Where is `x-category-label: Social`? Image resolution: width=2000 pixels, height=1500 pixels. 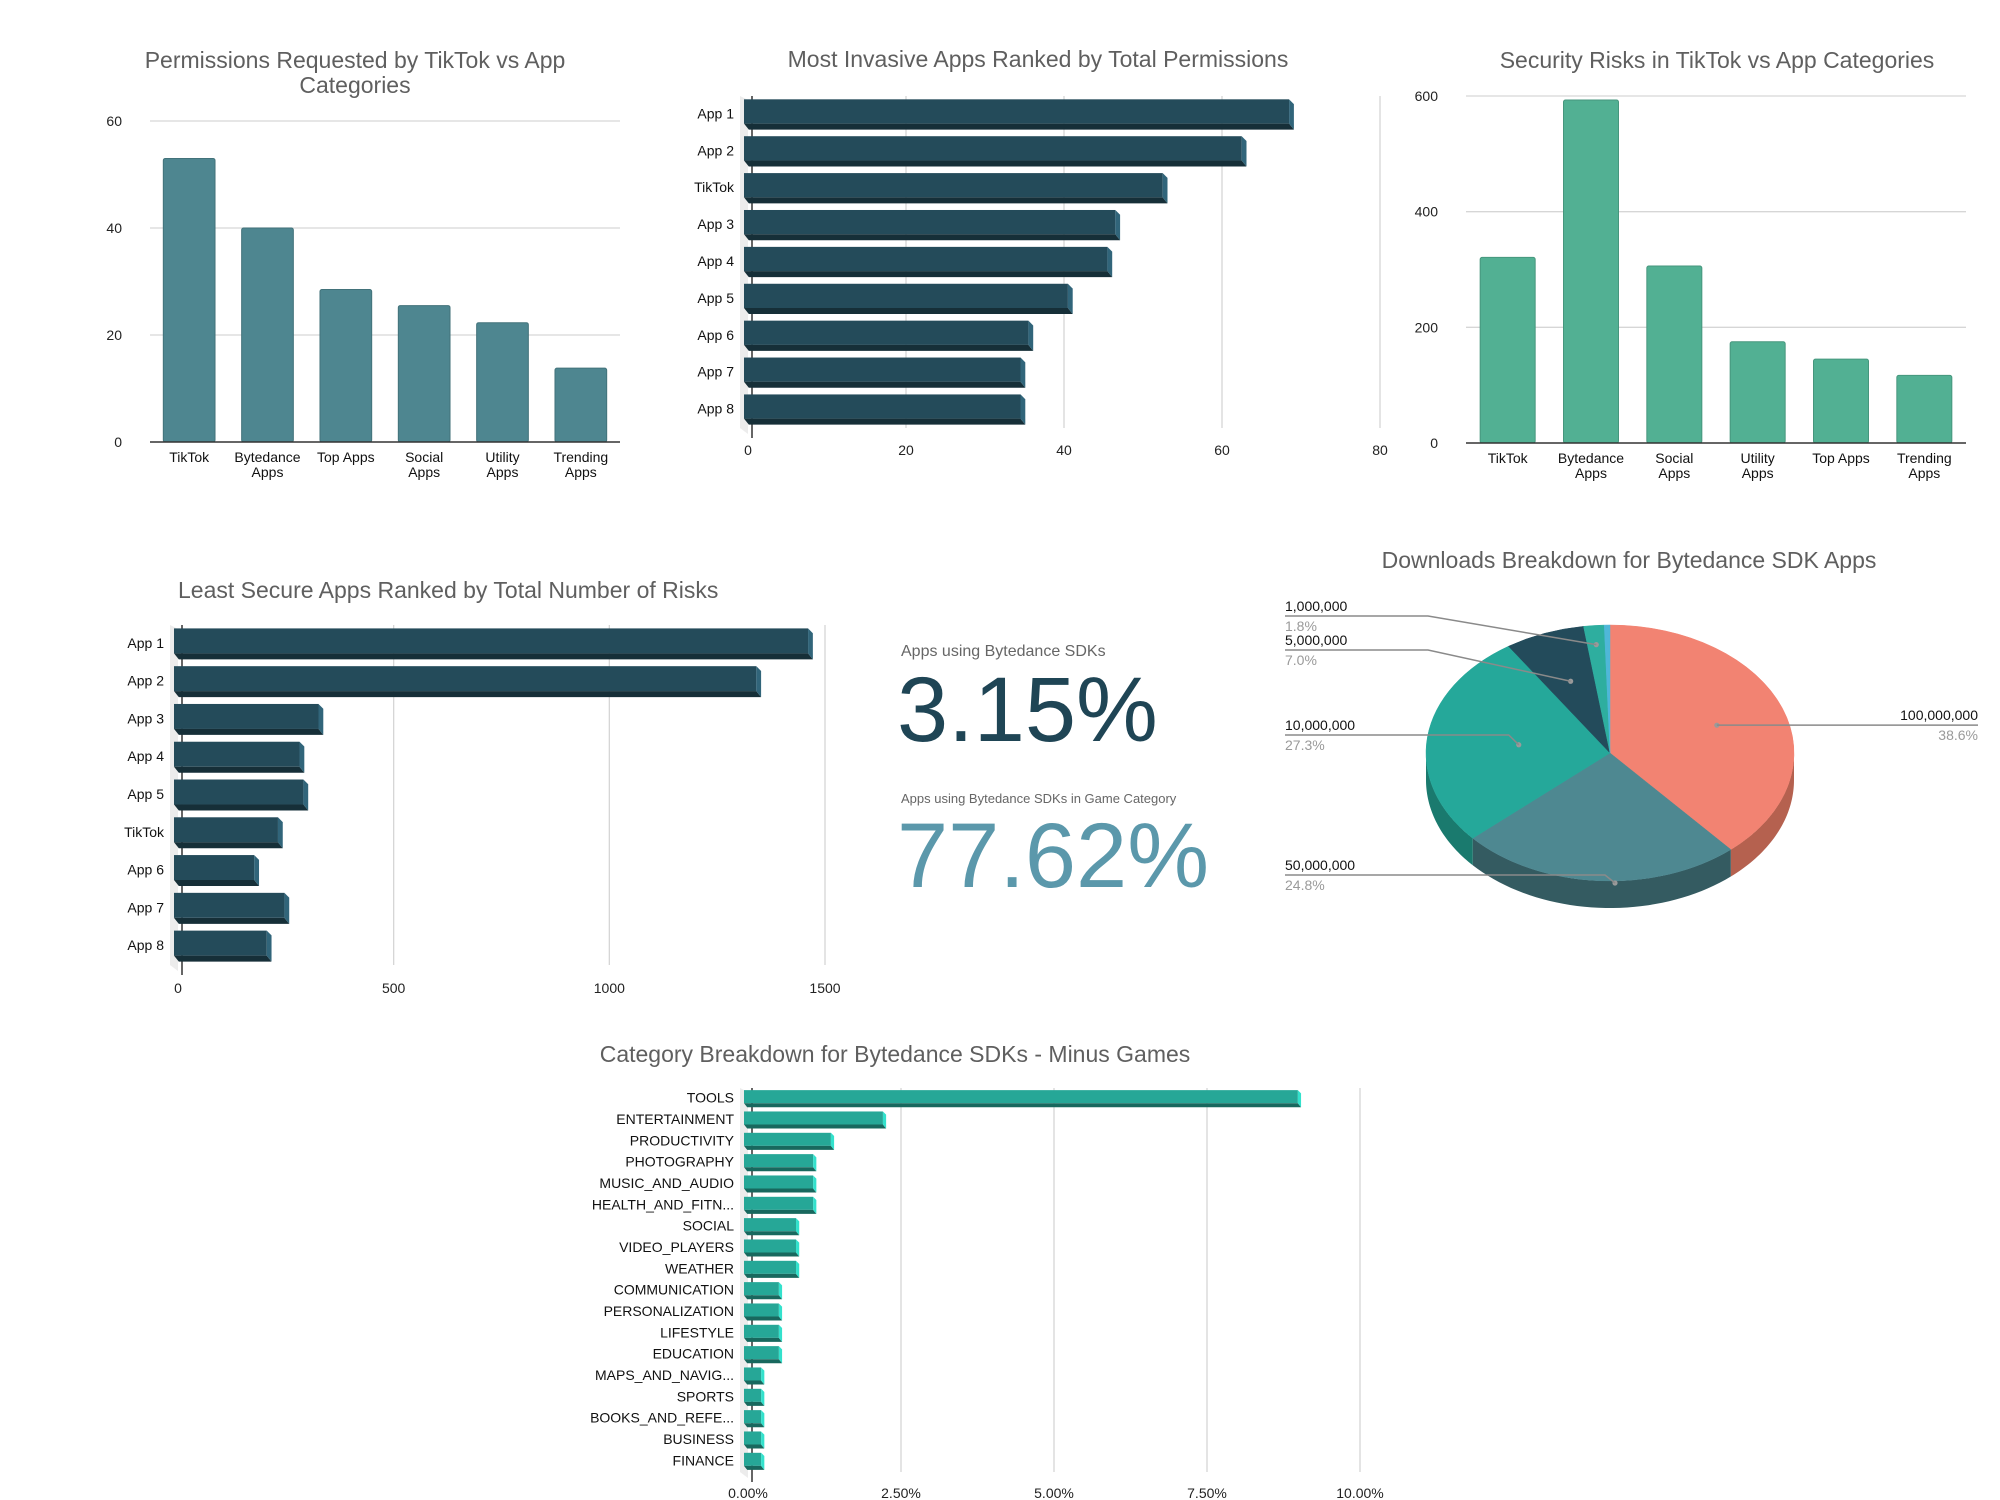
x-category-label: Social is located at coordinates (1674, 458).